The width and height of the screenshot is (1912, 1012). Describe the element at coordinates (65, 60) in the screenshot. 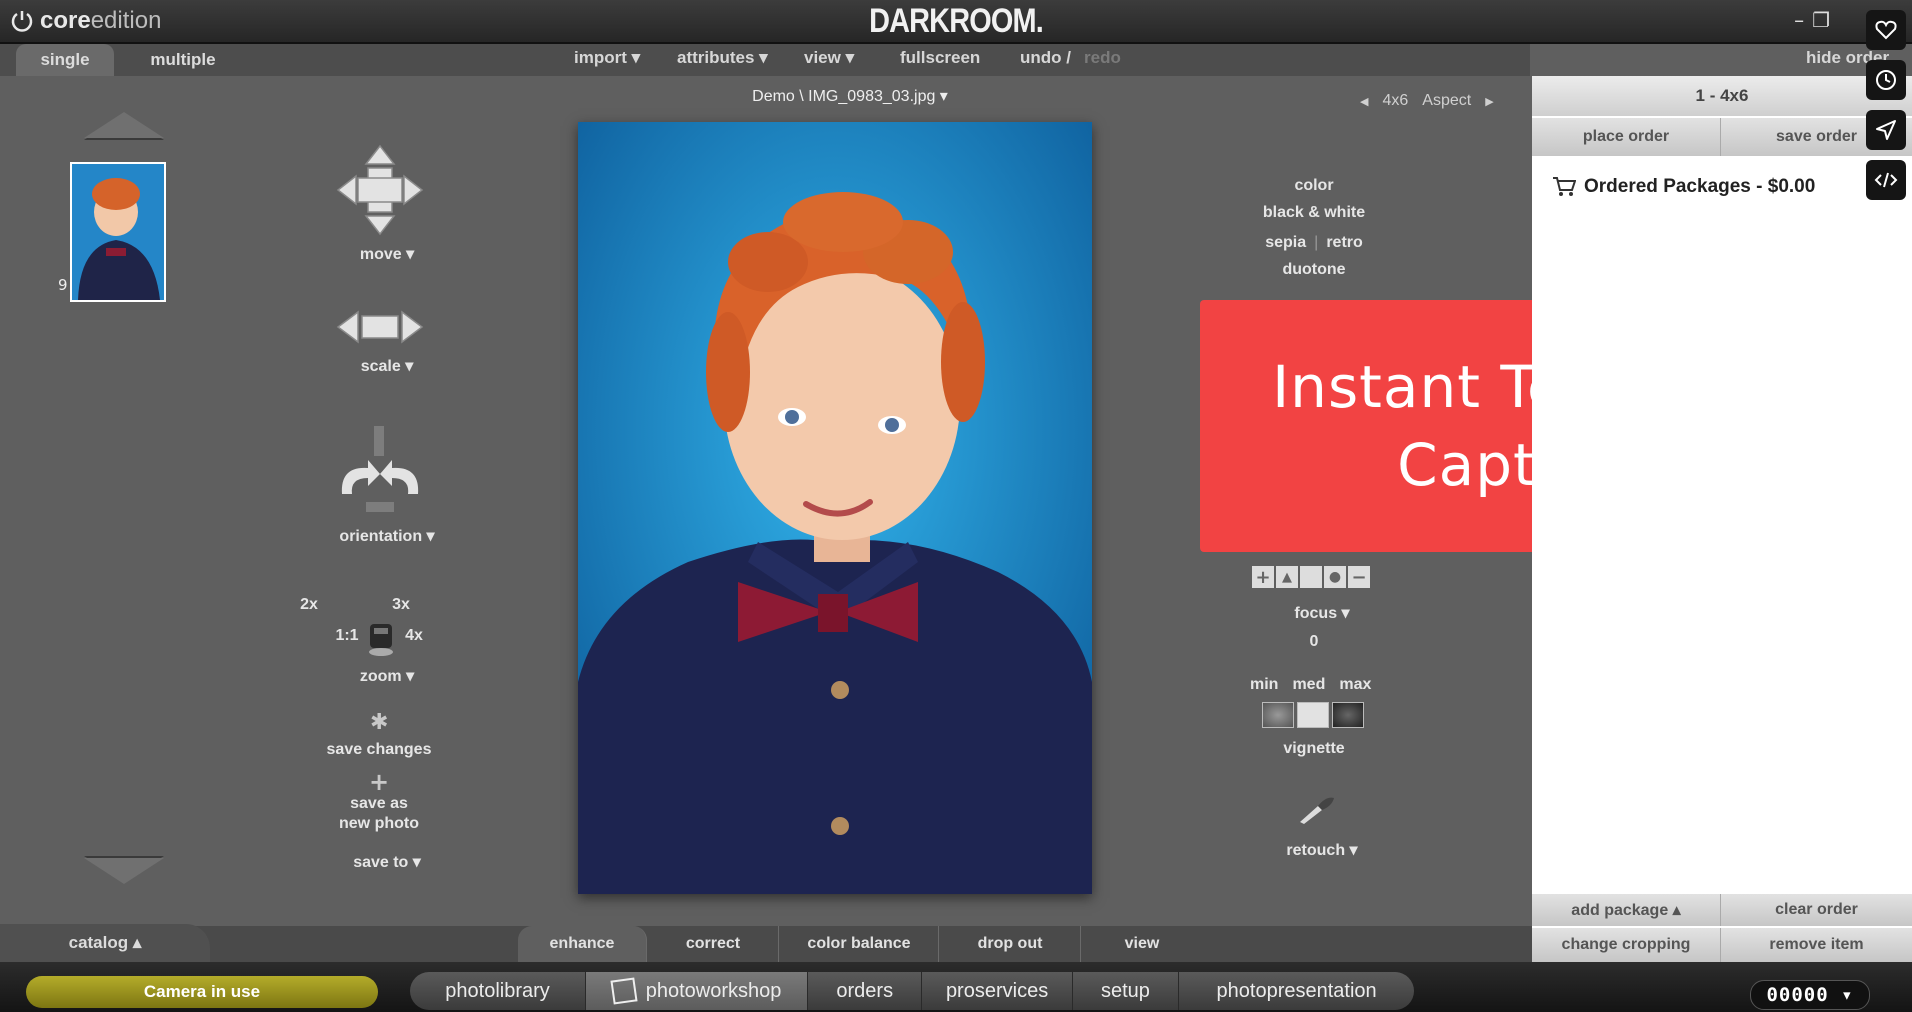

I see `tab-single: single` at that location.